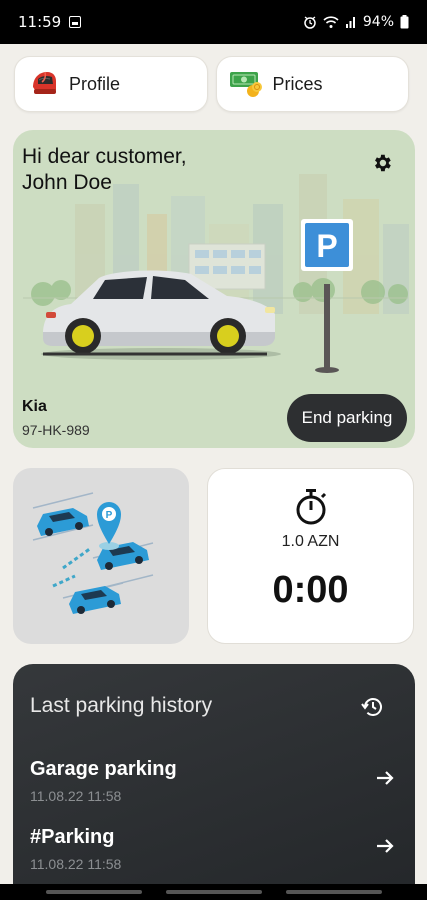 This screenshot has width=427, height=900. I want to click on top-buttons: Profile Prices, so click(211, 84).